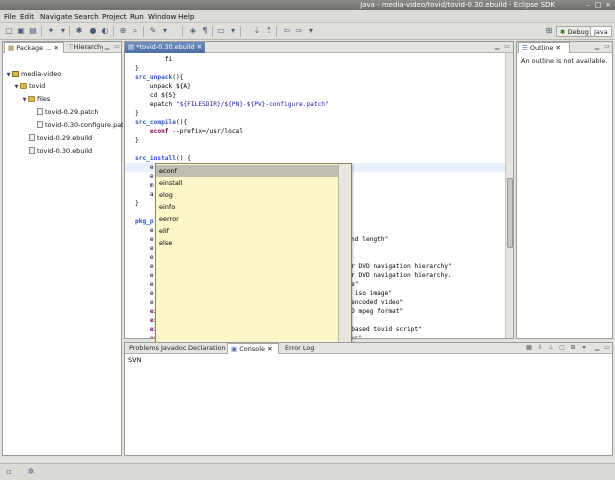  What do you see at coordinates (247, 207) in the screenshot?
I see `content-assist-item: einfo` at bounding box center [247, 207].